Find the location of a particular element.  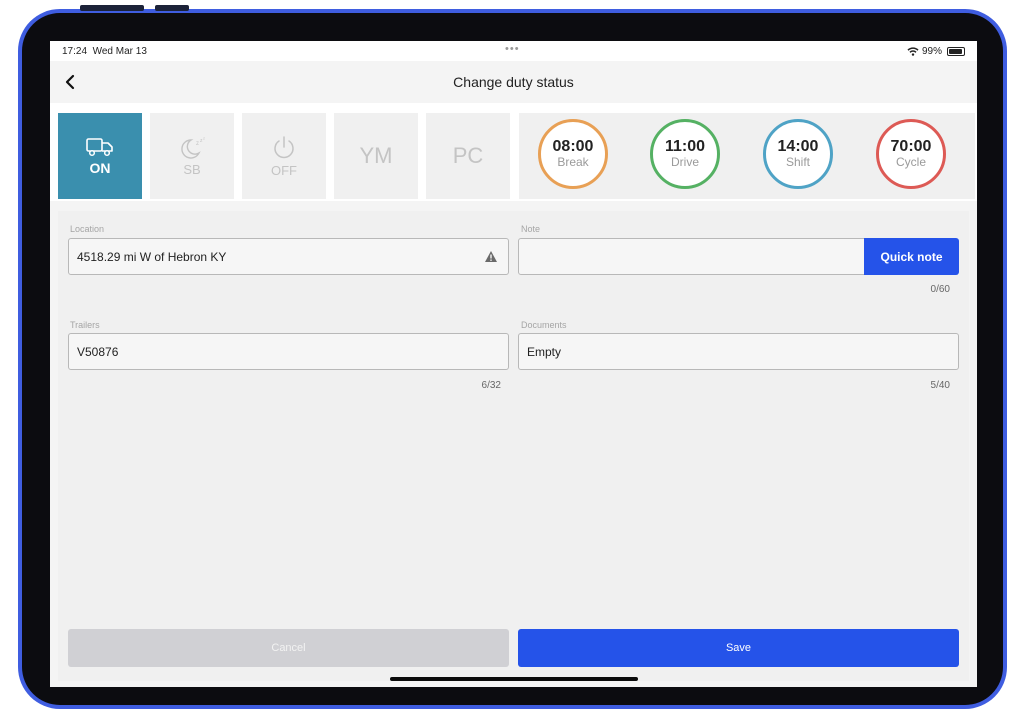

location-label: Location is located at coordinates (87, 229).